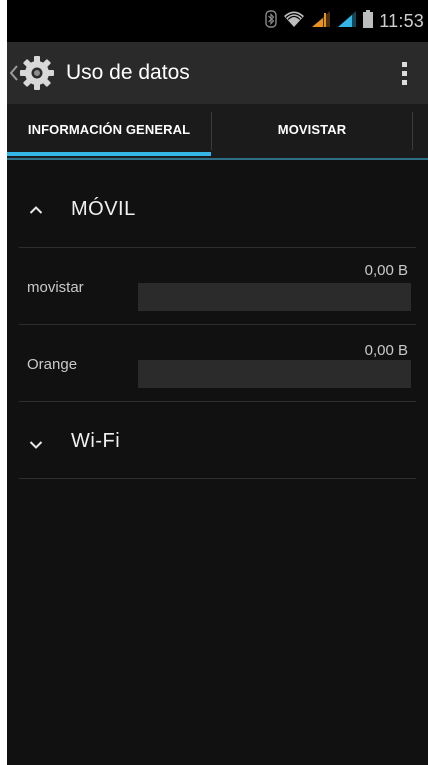 The height and width of the screenshot is (765, 428). Describe the element at coordinates (271, 21) in the screenshot. I see `bluetooth-icon` at that location.